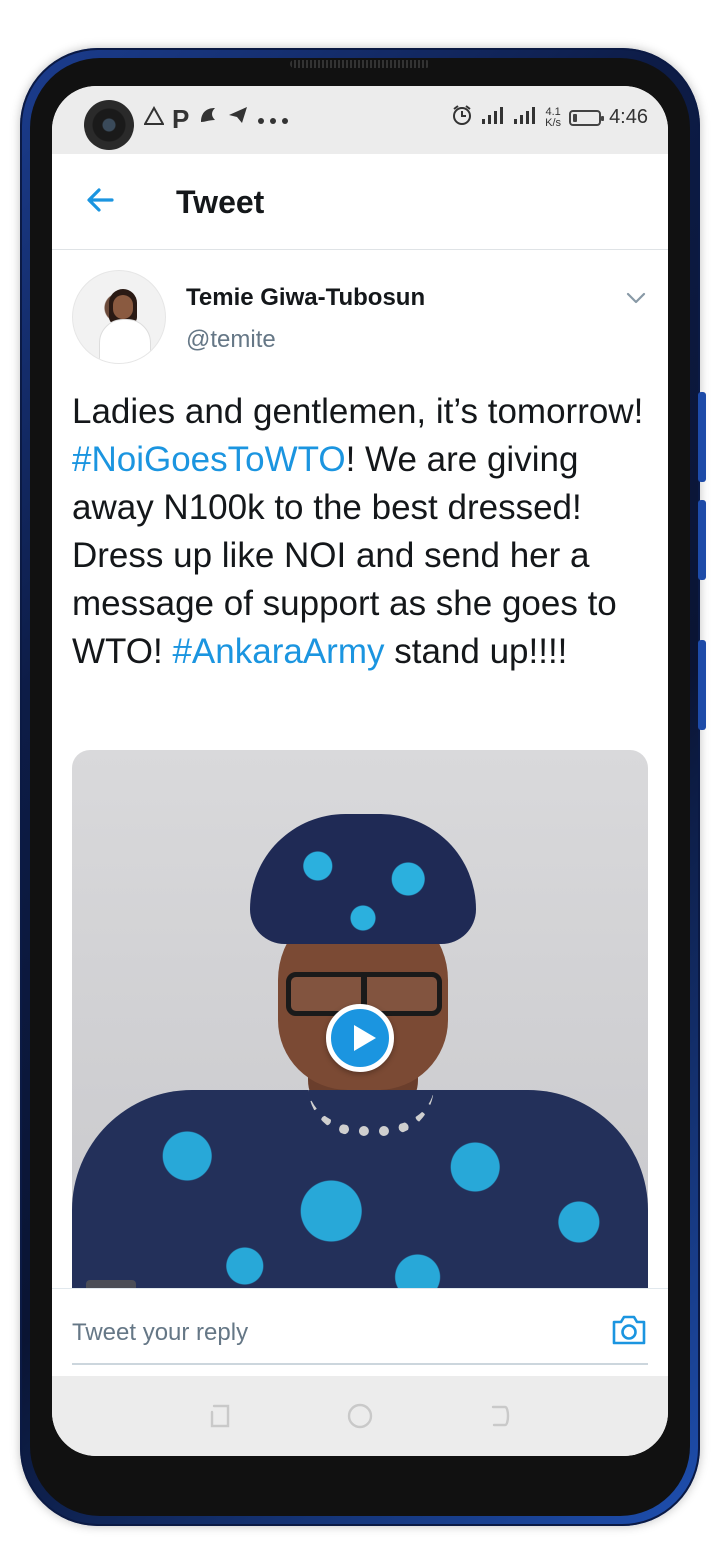 This screenshot has height=1542, width=720. What do you see at coordinates (123, 307) in the screenshot?
I see `avatar-face` at bounding box center [123, 307].